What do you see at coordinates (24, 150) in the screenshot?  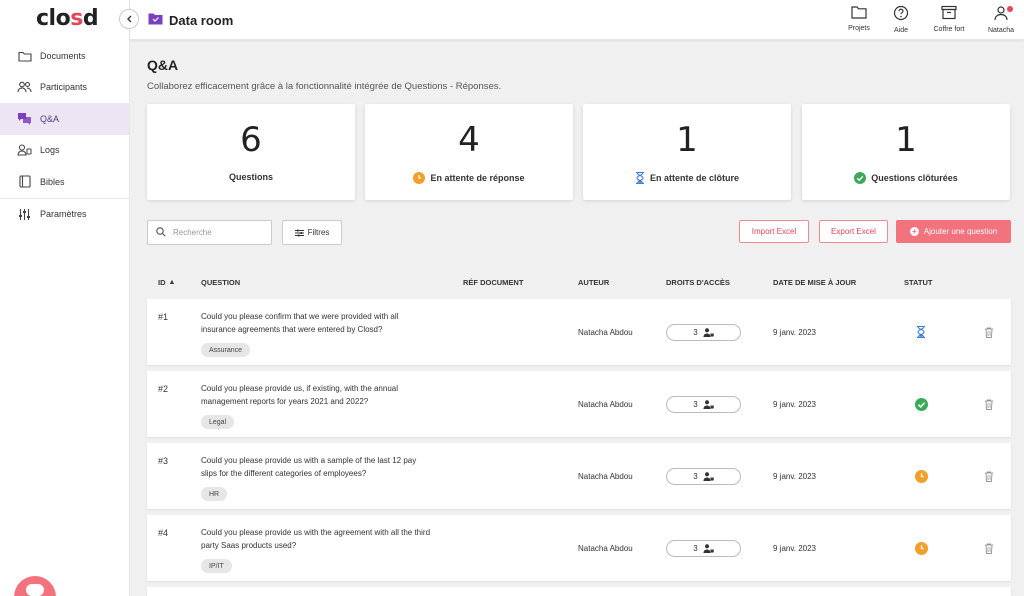 I see `user-log-icon` at bounding box center [24, 150].